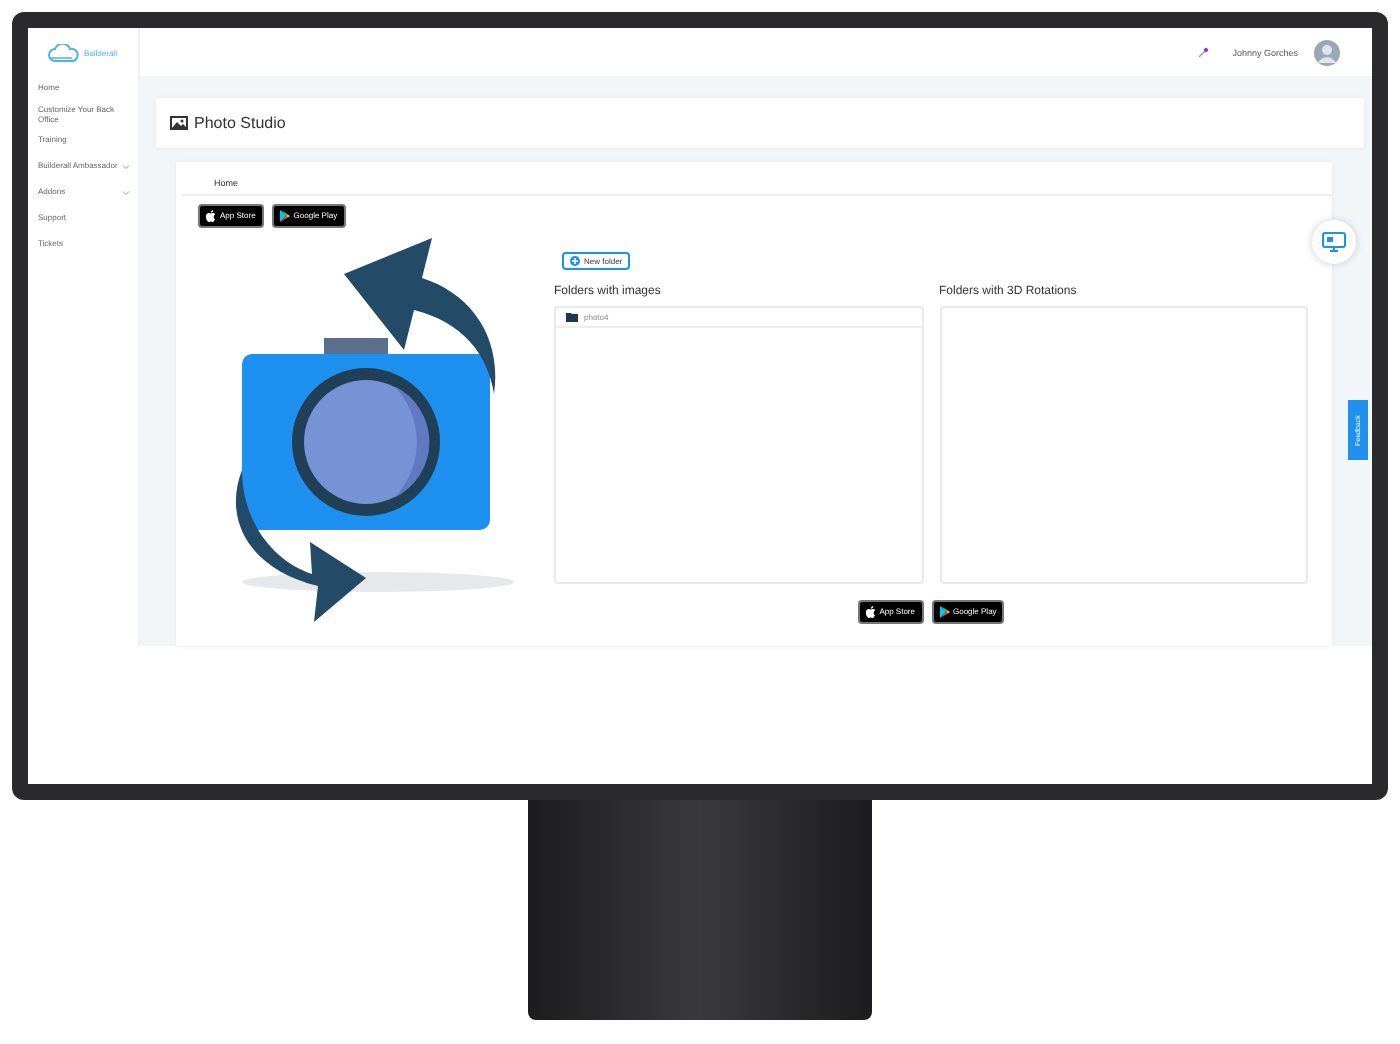  I want to click on monitor-icon, so click(1334, 242).